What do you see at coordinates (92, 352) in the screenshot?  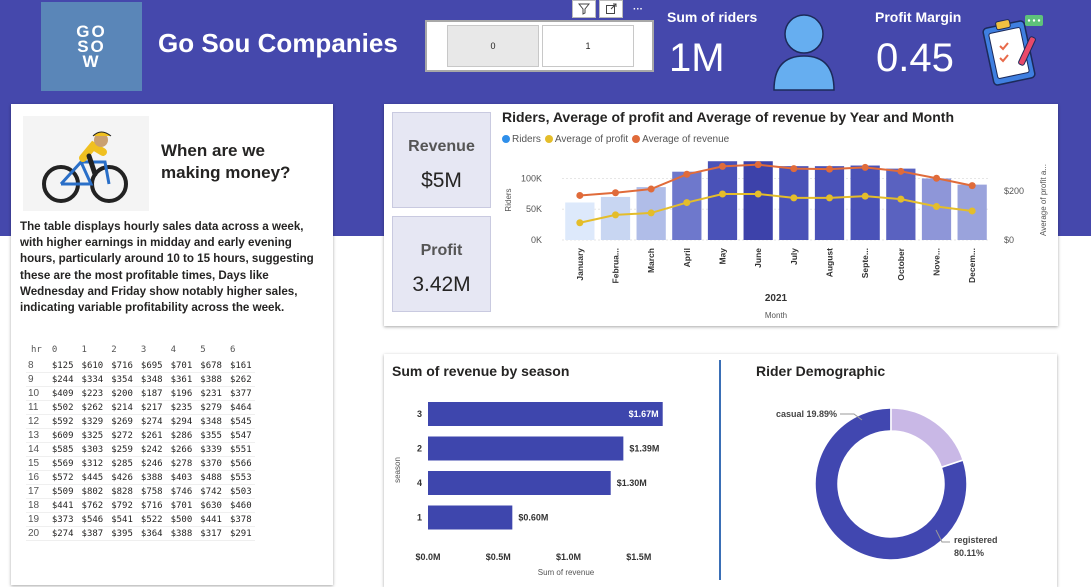 I see `column-header: 1` at bounding box center [92, 352].